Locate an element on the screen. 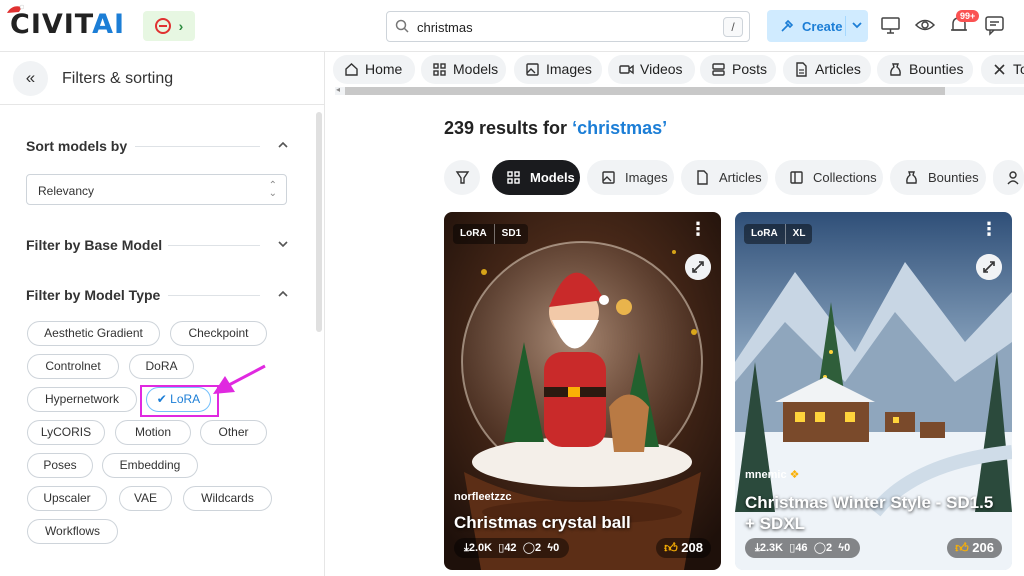 The height and width of the screenshot is (576, 1024). tab-articles: Articles is located at coordinates (827, 69).